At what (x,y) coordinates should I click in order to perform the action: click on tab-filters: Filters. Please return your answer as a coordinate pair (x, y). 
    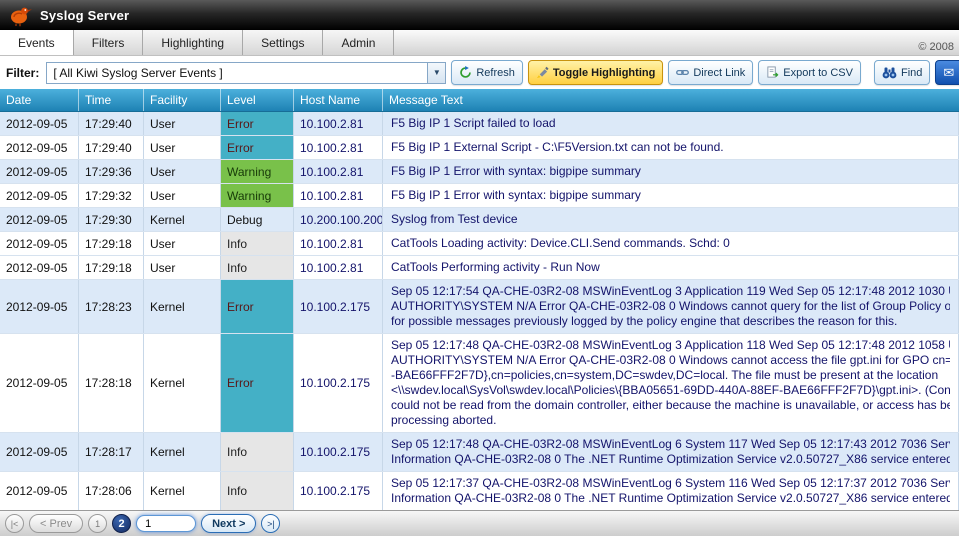
    Looking at the image, I should click on (108, 42).